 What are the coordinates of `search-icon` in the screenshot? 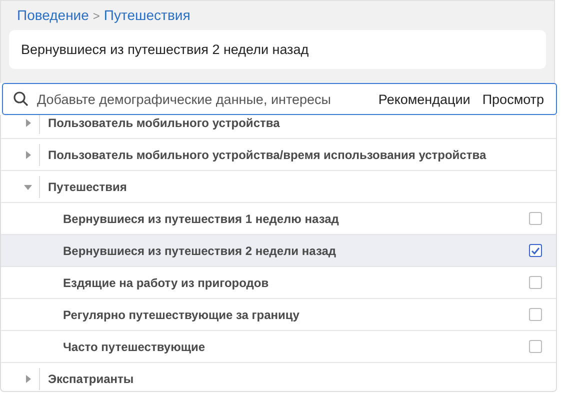 It's located at (21, 99).